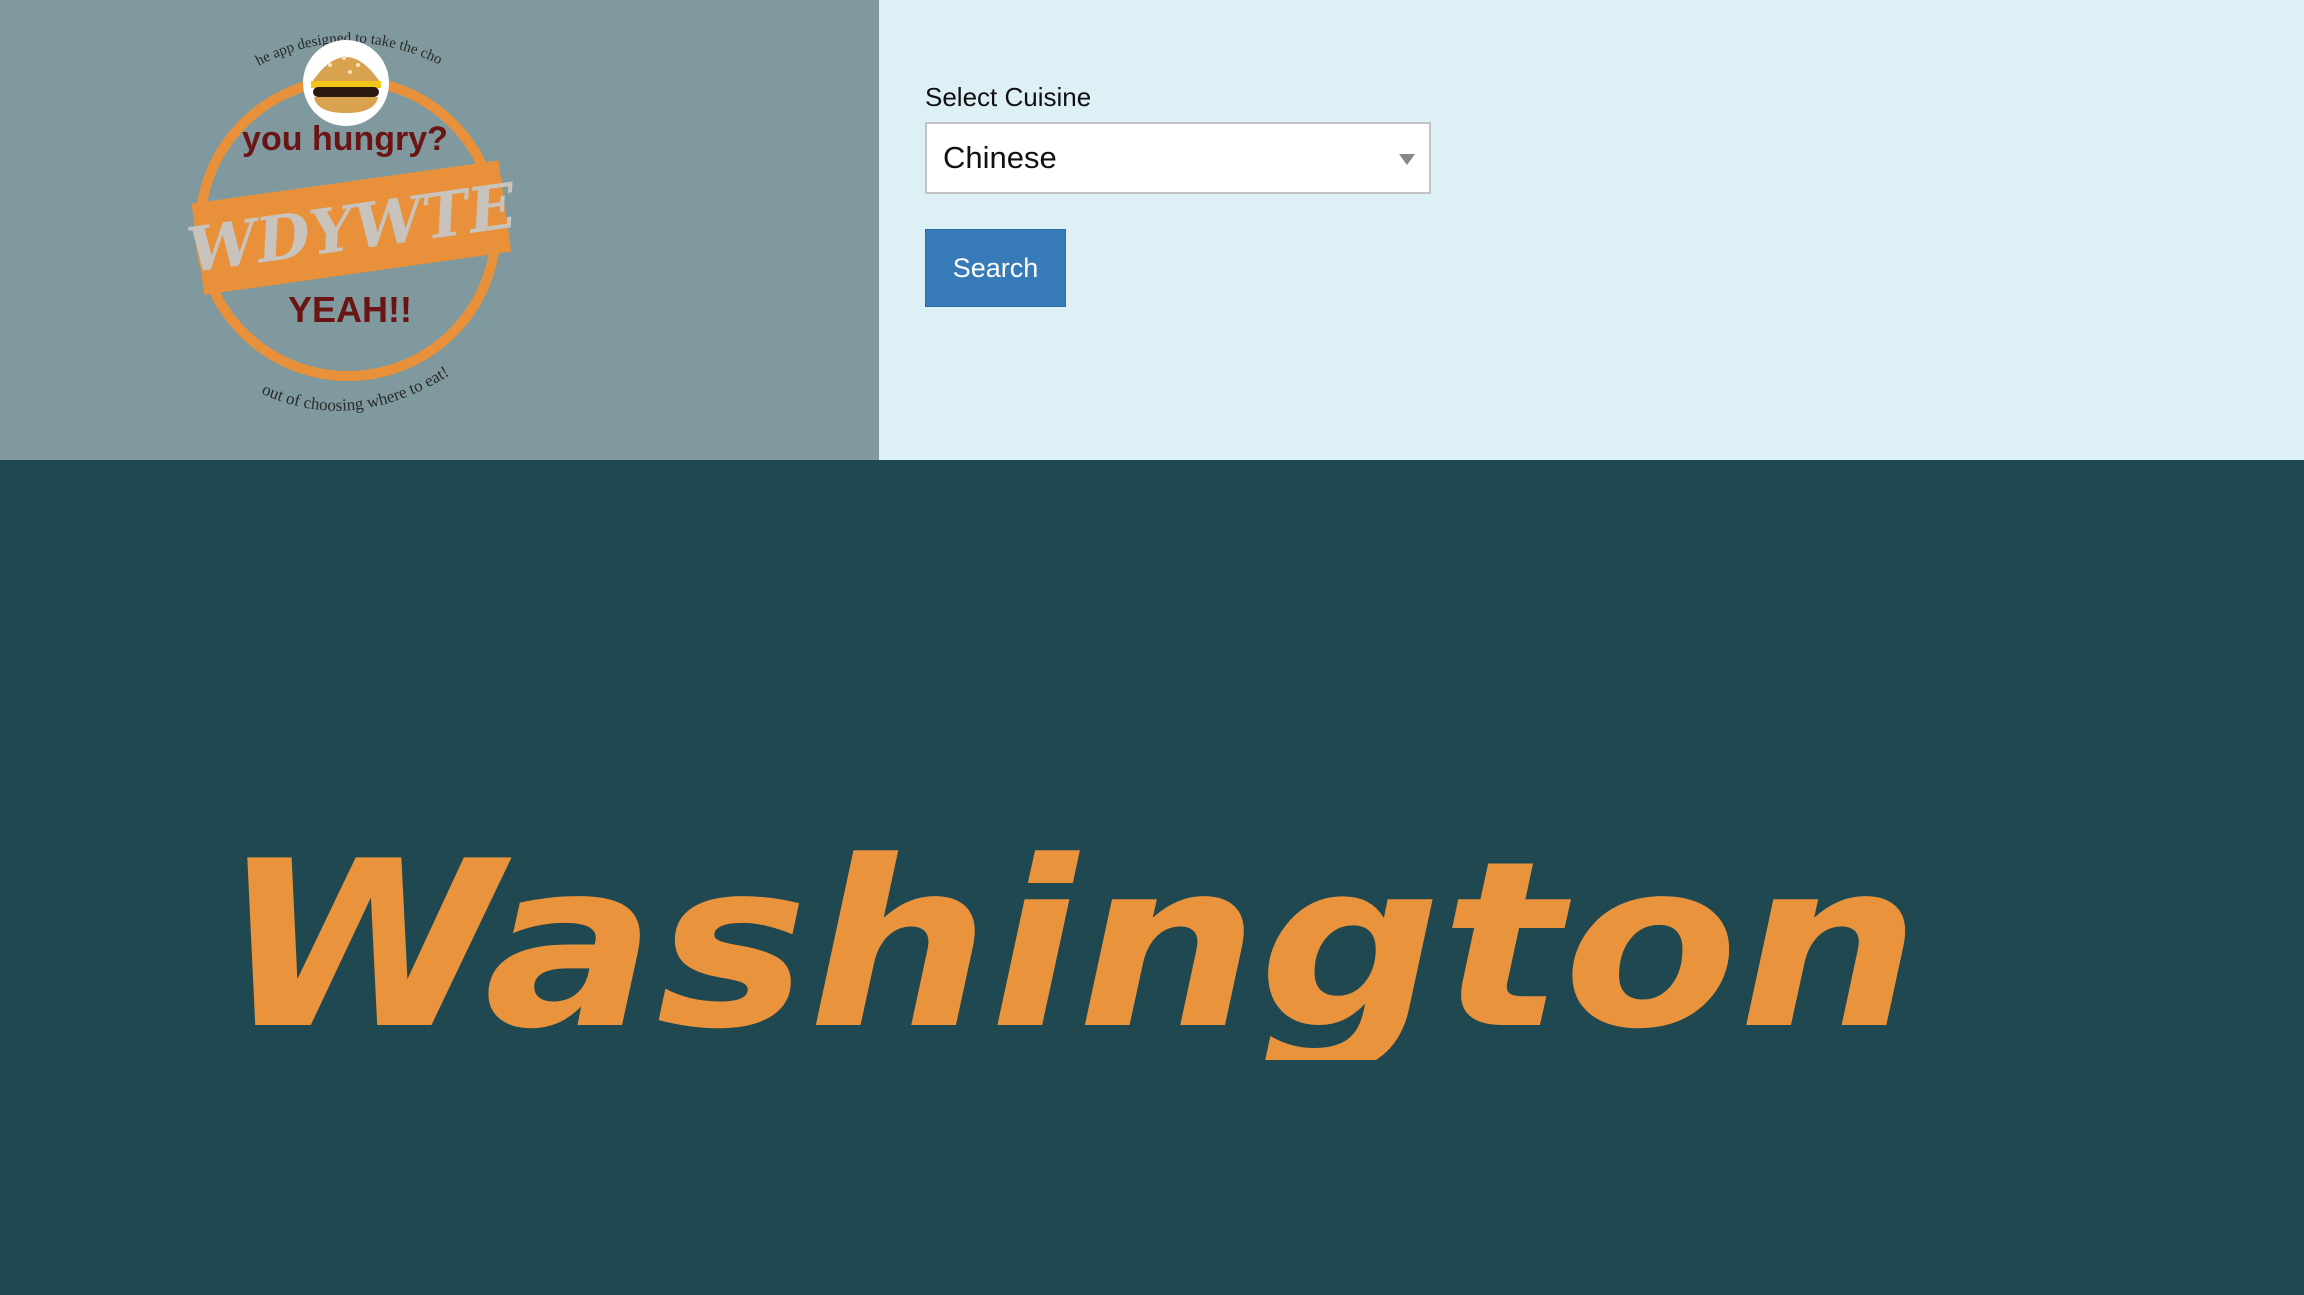 The width and height of the screenshot is (2304, 1295). I want to click on cuisine-select-value: Chinese, so click(1000, 157).